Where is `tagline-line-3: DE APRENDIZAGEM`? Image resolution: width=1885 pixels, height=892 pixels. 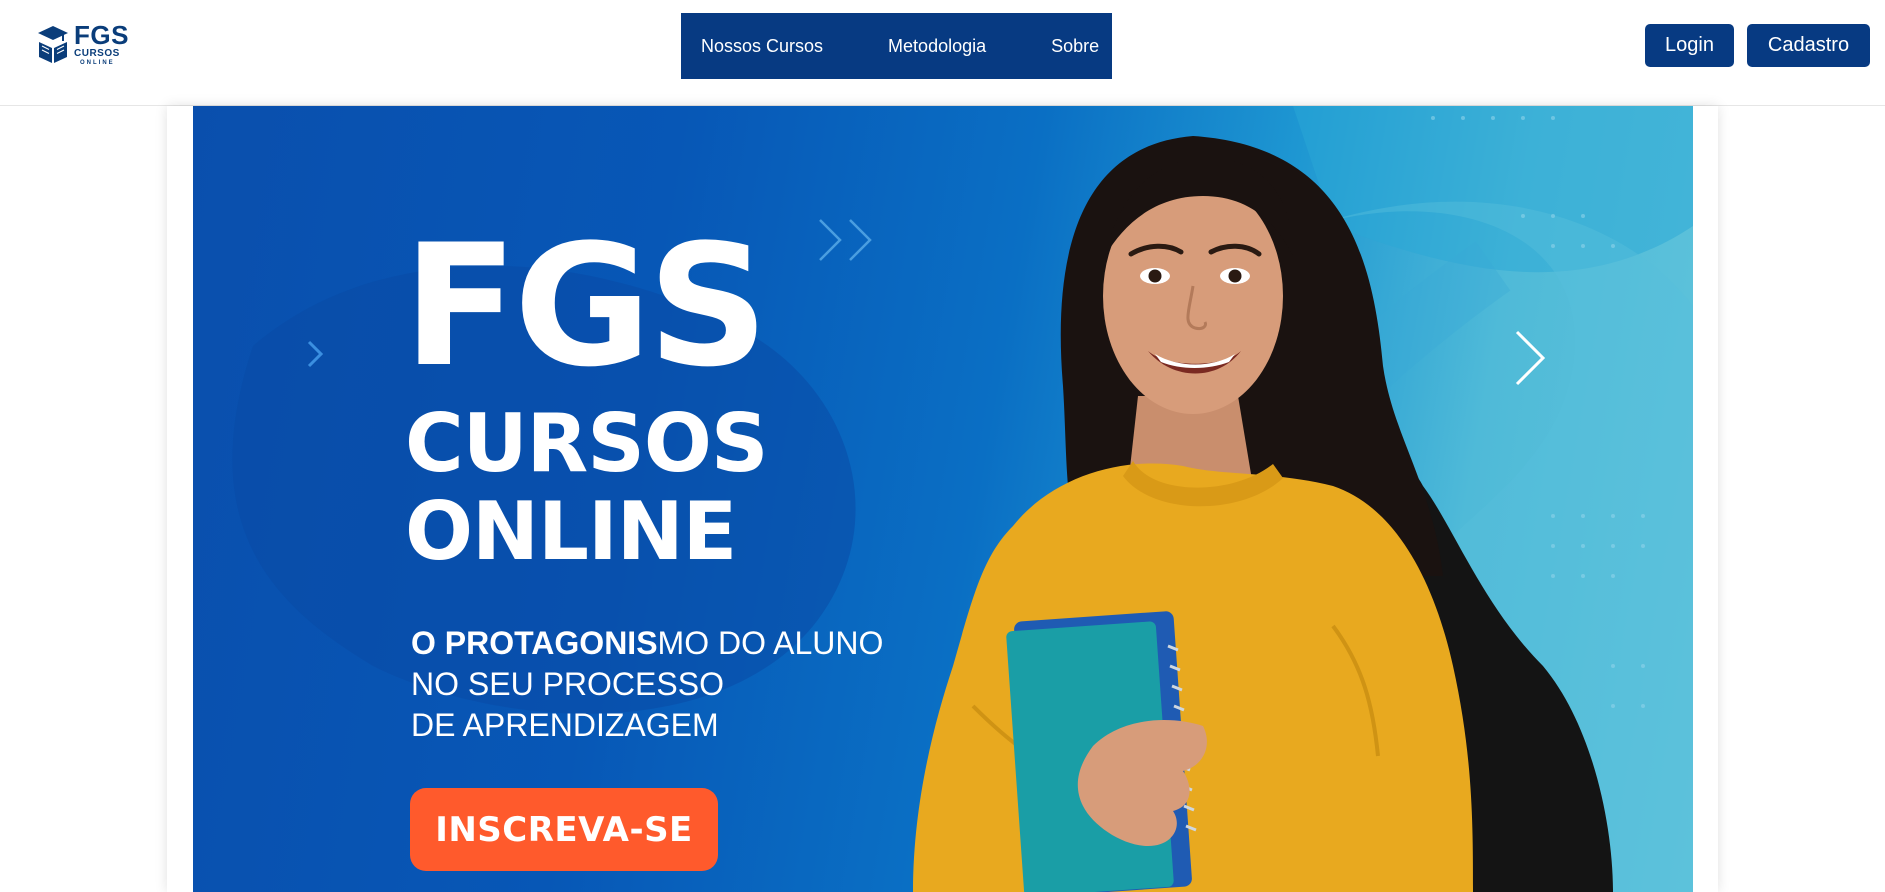 tagline-line-3: DE APRENDIZAGEM is located at coordinates (565, 725).